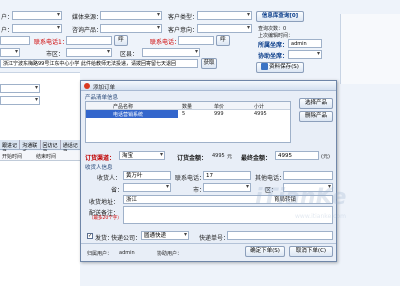 The height and width of the screenshot is (286, 400). Describe the element at coordinates (259, 107) in the screenshot. I see `col-subtotal: 小计` at that location.